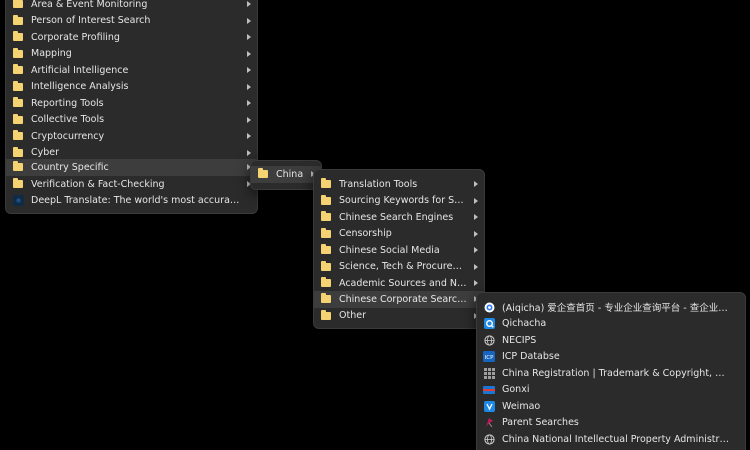 This screenshot has height=450, width=750. I want to click on menu-item-censorship: Censorship, so click(399, 234).